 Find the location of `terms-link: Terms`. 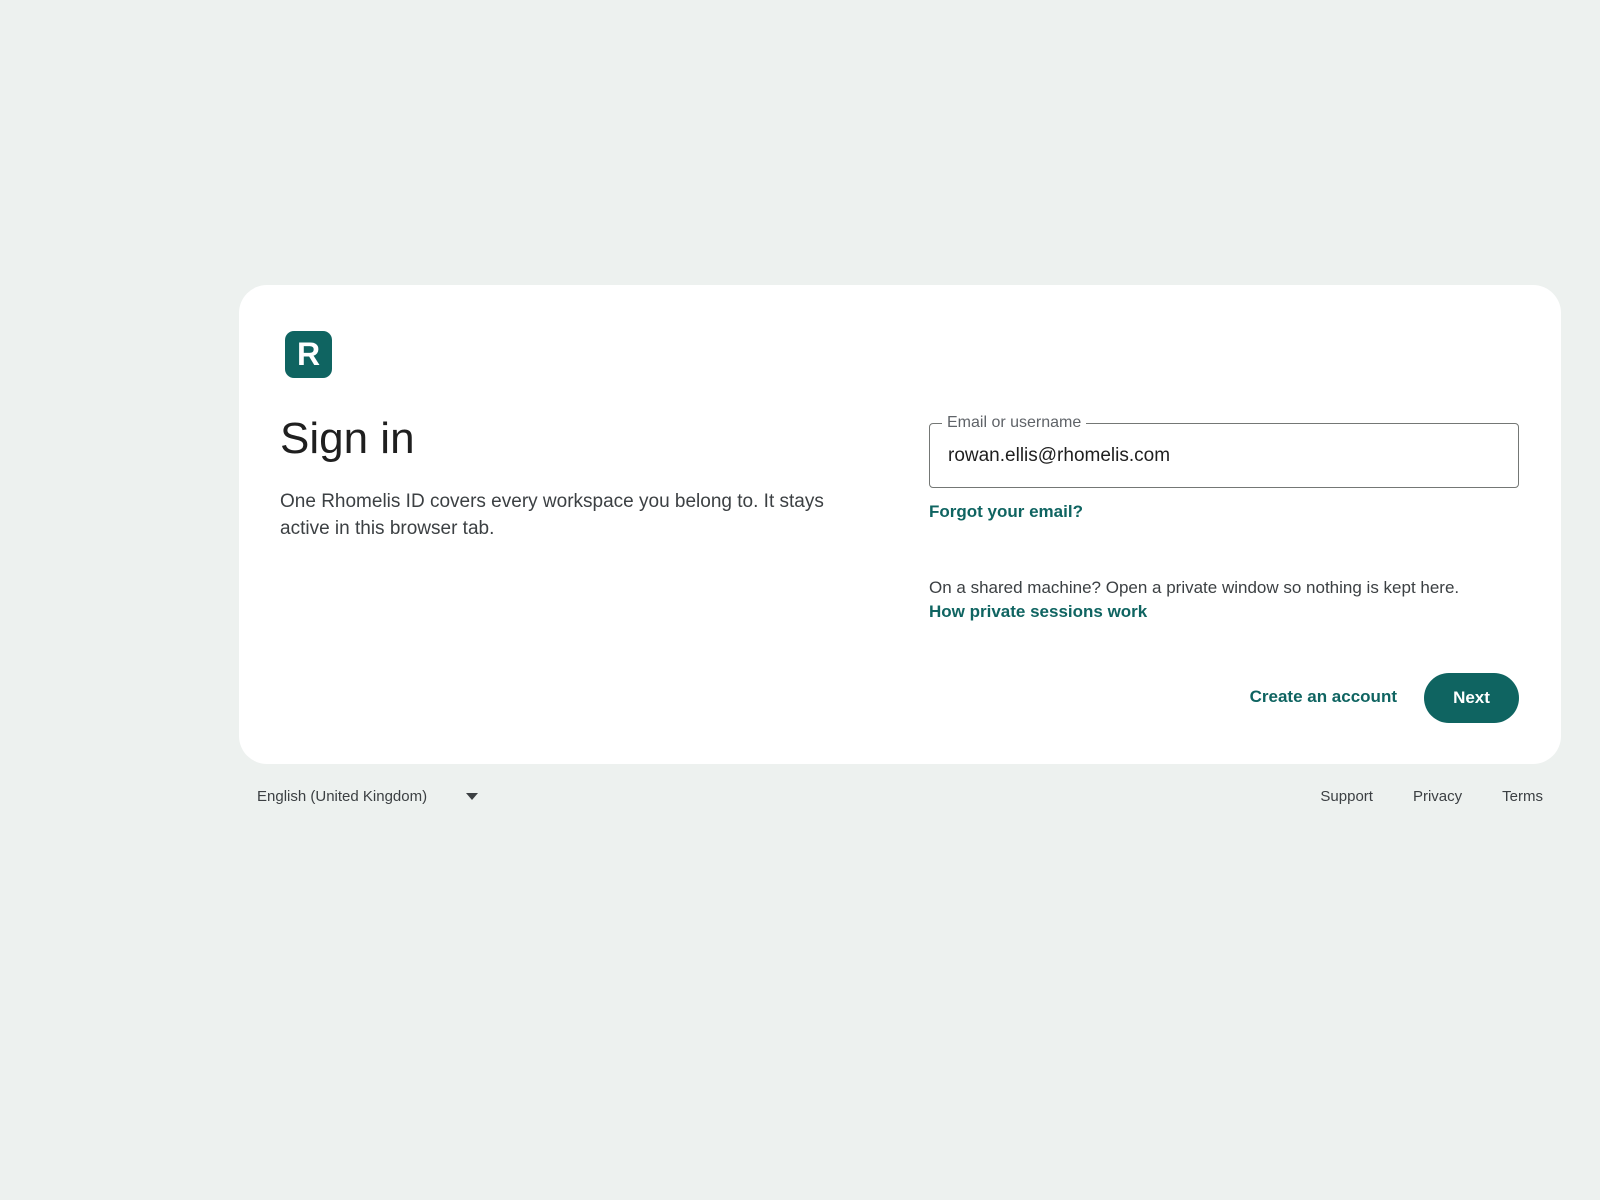

terms-link: Terms is located at coordinates (1522, 796).